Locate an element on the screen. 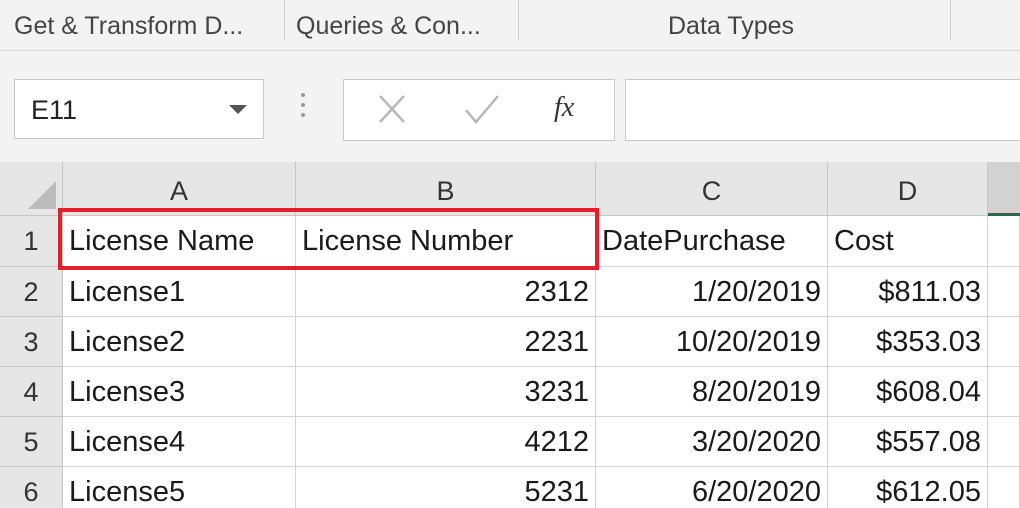 The image size is (1020, 508). column-header-d: D is located at coordinates (908, 189).